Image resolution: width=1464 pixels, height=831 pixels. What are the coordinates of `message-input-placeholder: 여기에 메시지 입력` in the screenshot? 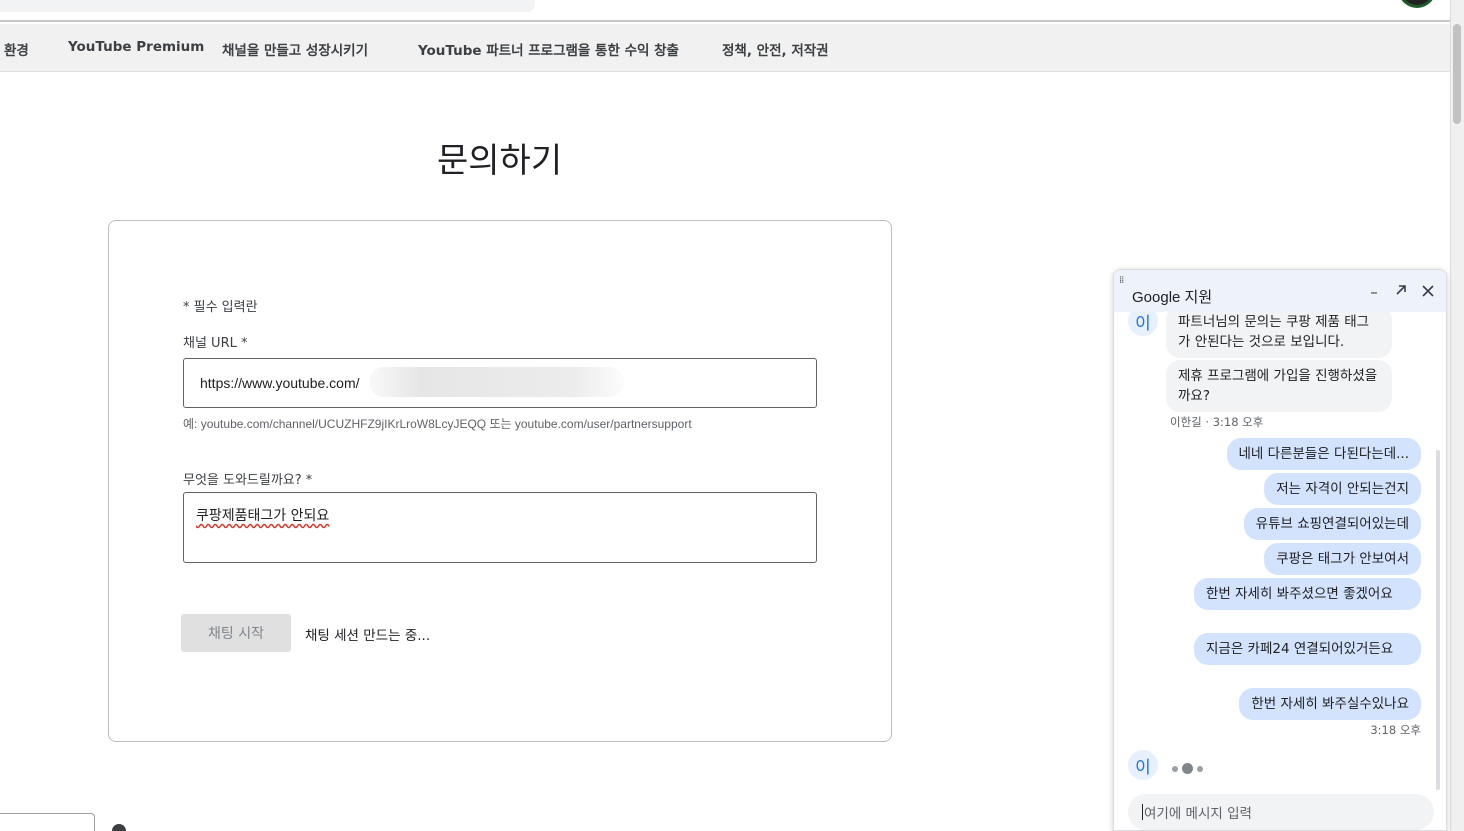 It's located at (1198, 814).